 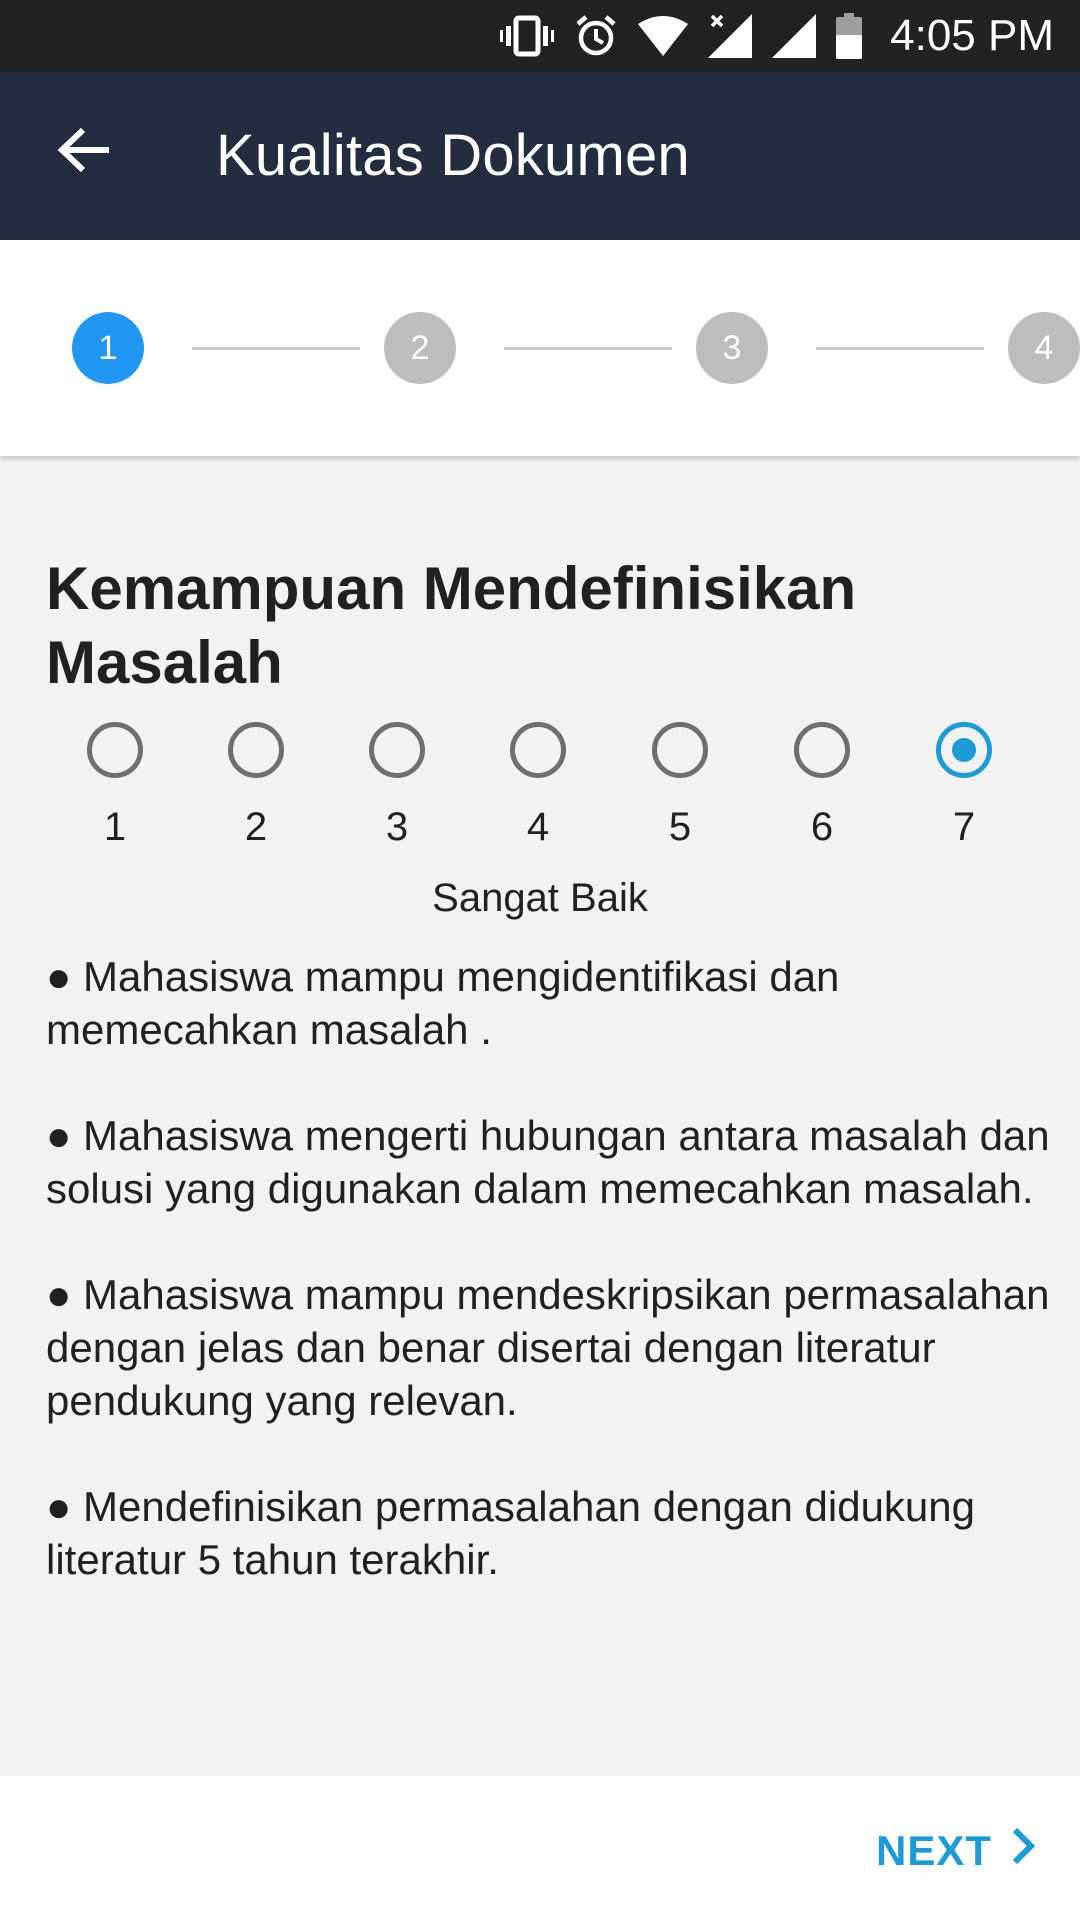 What do you see at coordinates (397, 827) in the screenshot?
I see `rating-option-label: 3` at bounding box center [397, 827].